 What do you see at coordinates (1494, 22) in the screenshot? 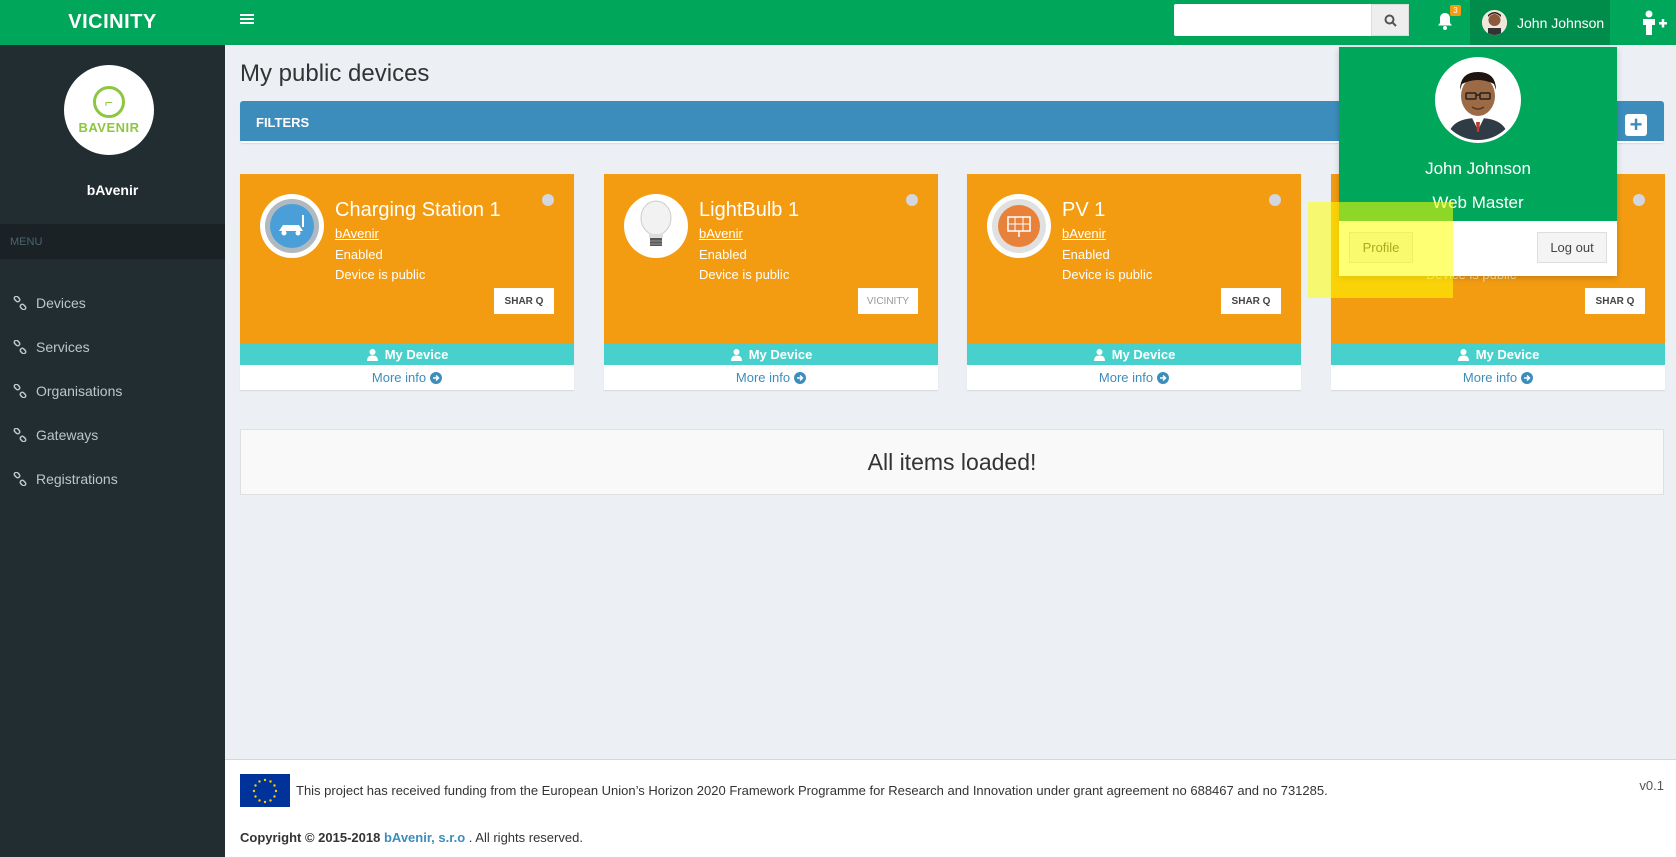
I see `avatar` at bounding box center [1494, 22].